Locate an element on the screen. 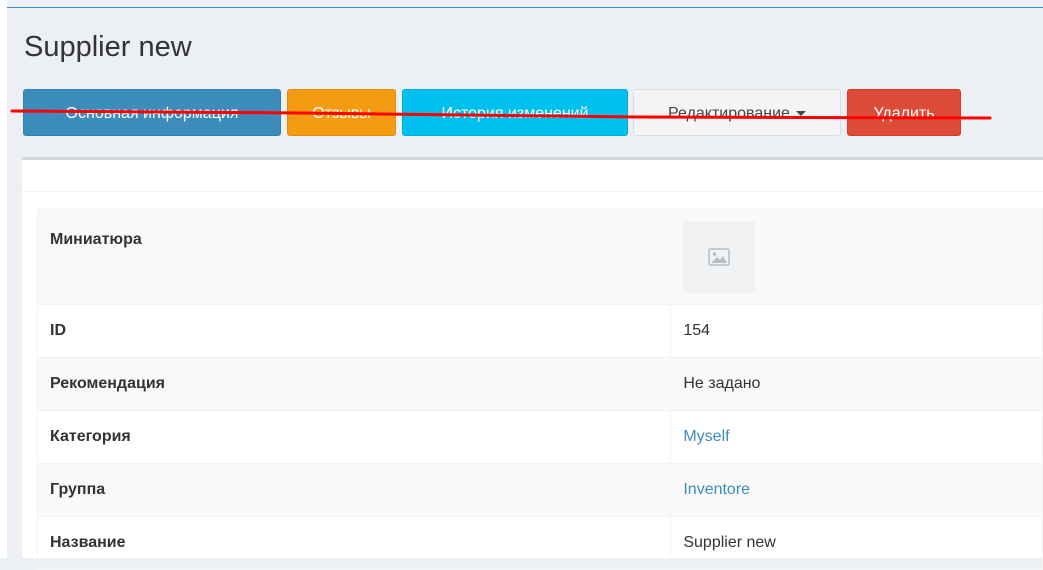 This screenshot has width=1043, height=570. category-link: Myself is located at coordinates (706, 436).